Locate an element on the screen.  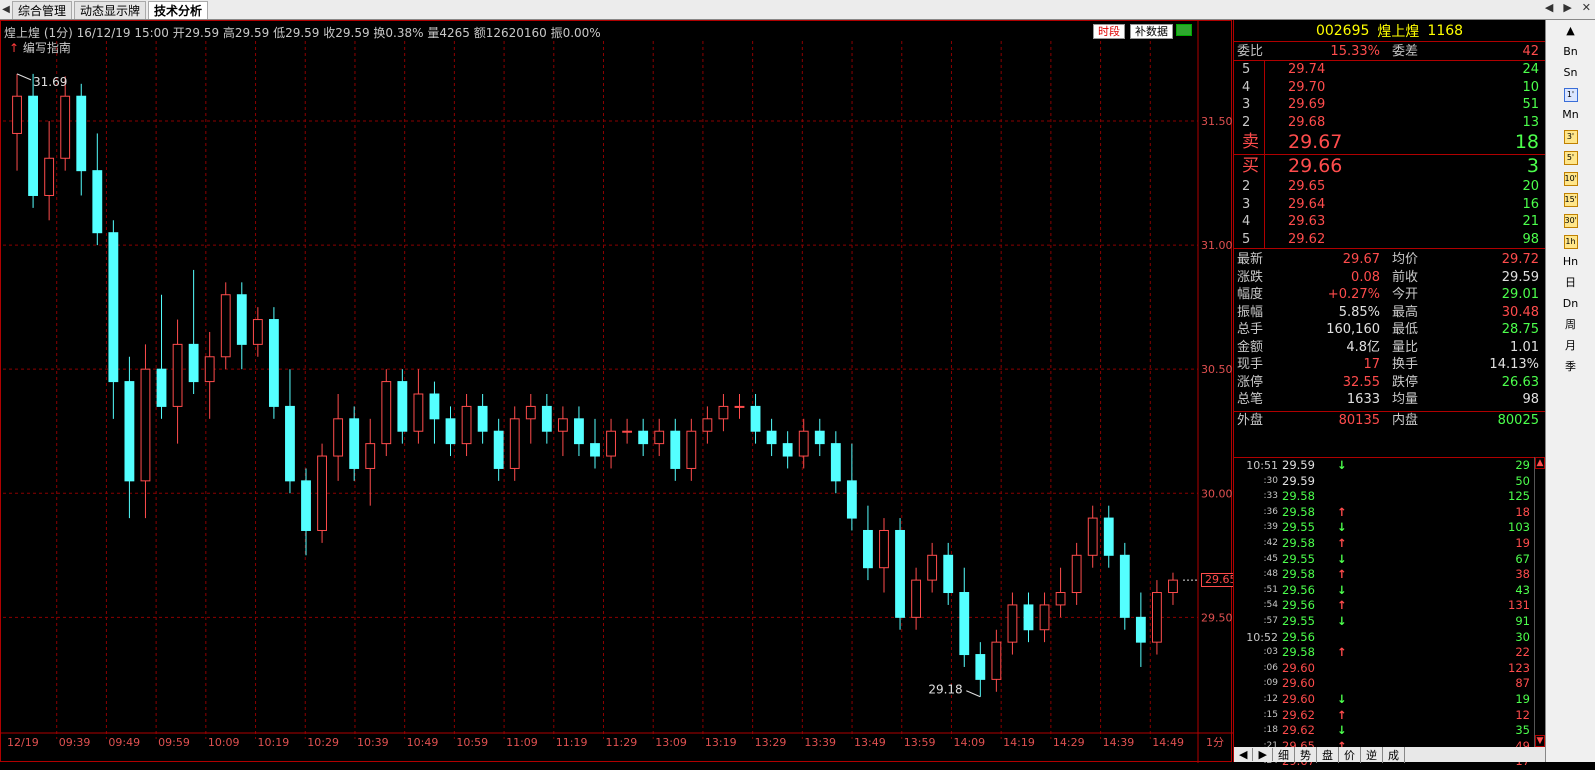
ask-row: 4 29.70 10 is located at coordinates (1389, 87).